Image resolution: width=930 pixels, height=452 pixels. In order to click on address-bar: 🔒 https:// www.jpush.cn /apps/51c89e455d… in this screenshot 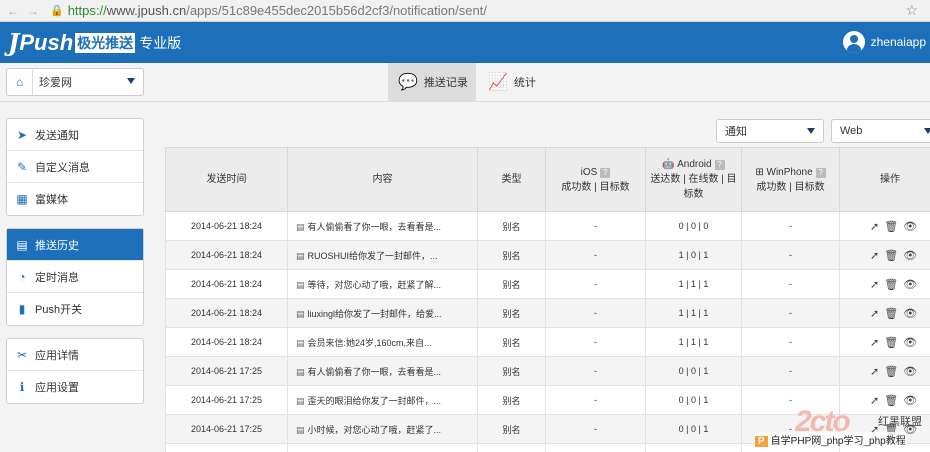, I will do `click(268, 10)`.